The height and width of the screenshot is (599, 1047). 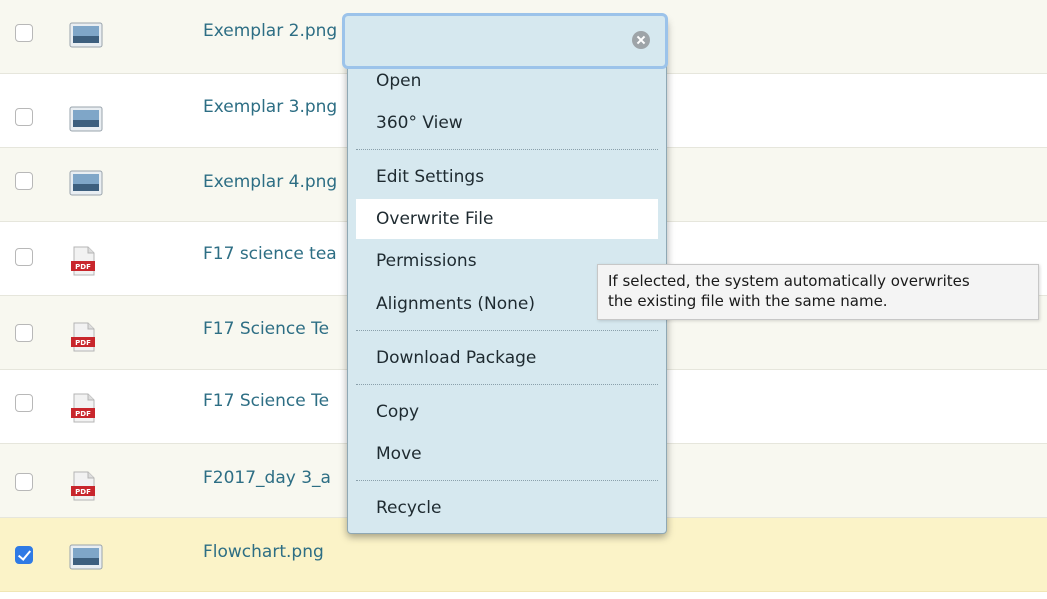 I want to click on file-name-link: Flowchart.png, so click(x=263, y=552).